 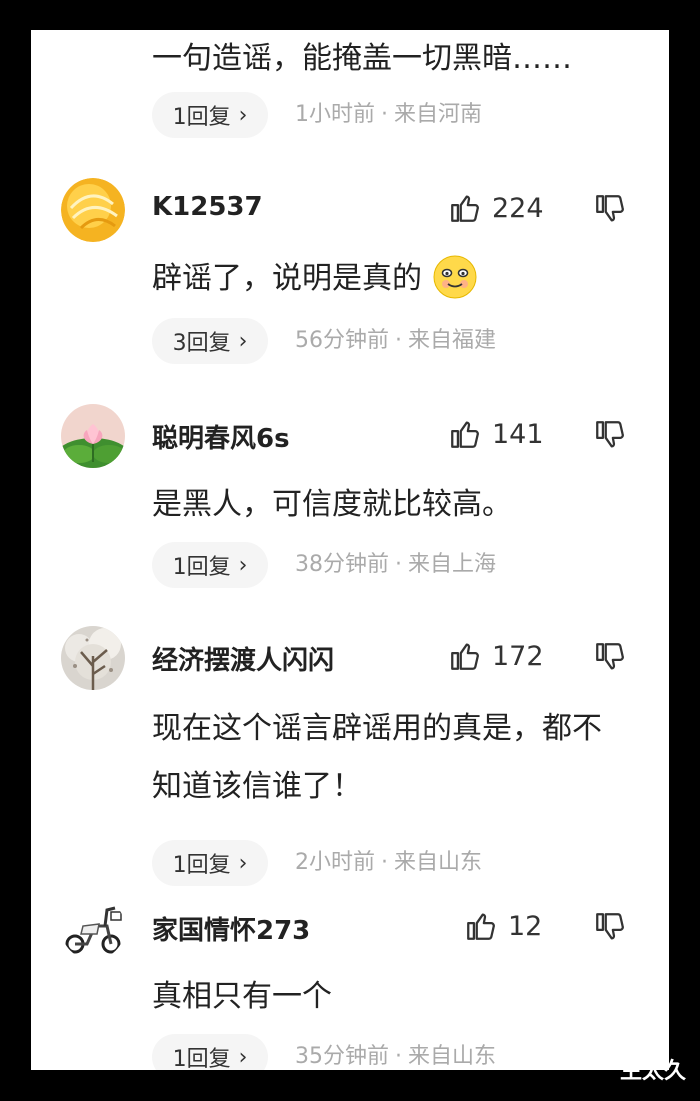 I want to click on like-count: 172, so click(x=518, y=656).